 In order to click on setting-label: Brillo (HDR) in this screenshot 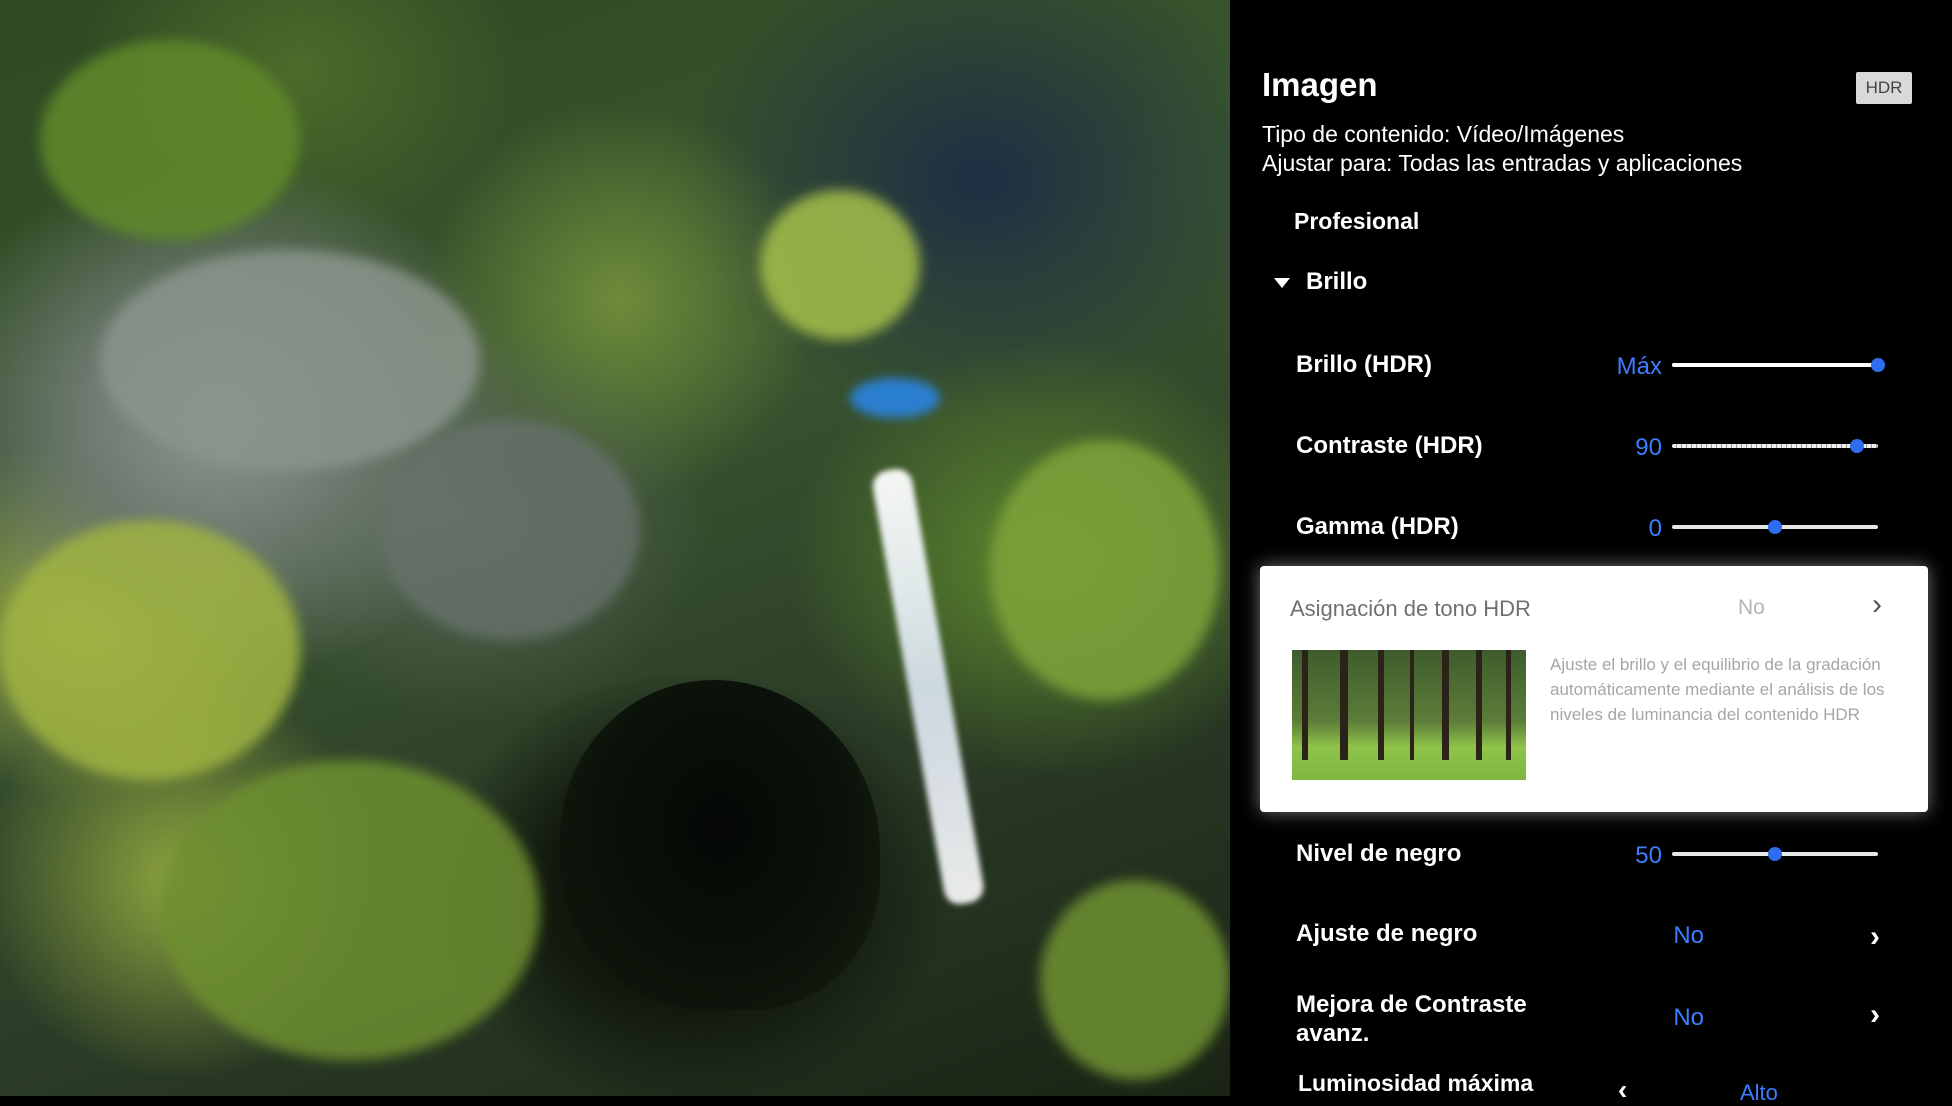, I will do `click(1364, 364)`.